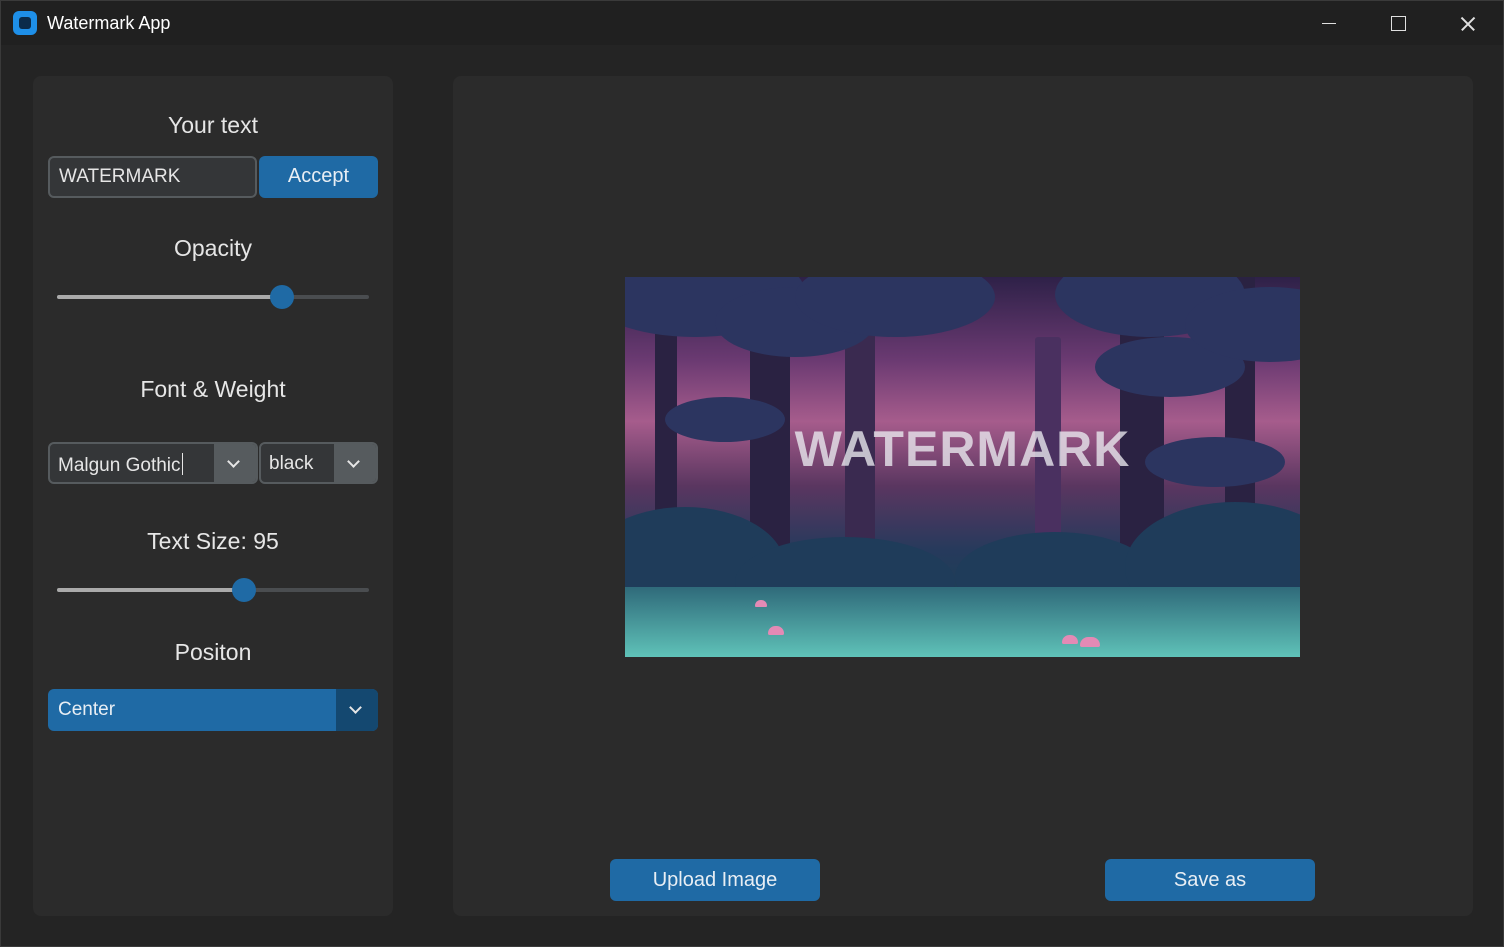 Image resolution: width=1504 pixels, height=947 pixels. I want to click on weight-value: black, so click(291, 464).